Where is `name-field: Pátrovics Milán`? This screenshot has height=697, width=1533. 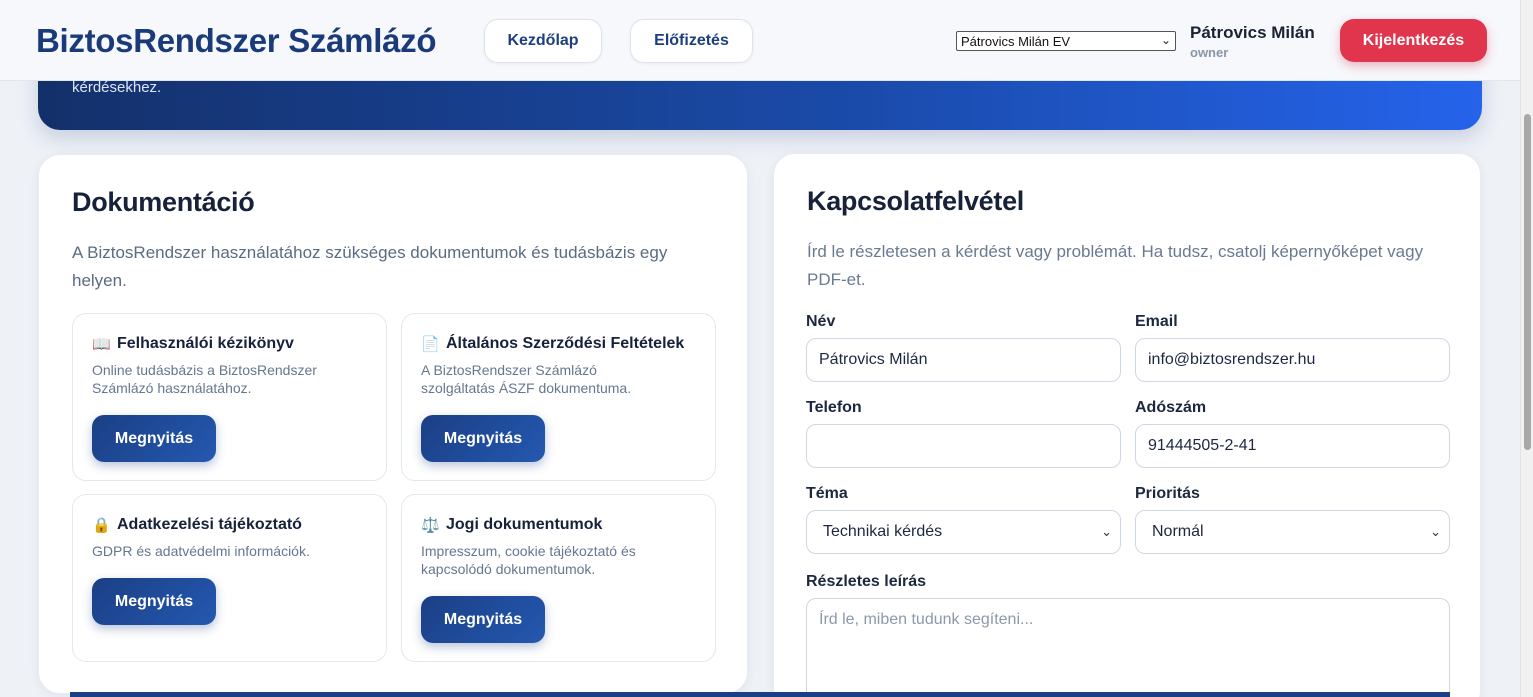
name-field: Pátrovics Milán is located at coordinates (963, 360).